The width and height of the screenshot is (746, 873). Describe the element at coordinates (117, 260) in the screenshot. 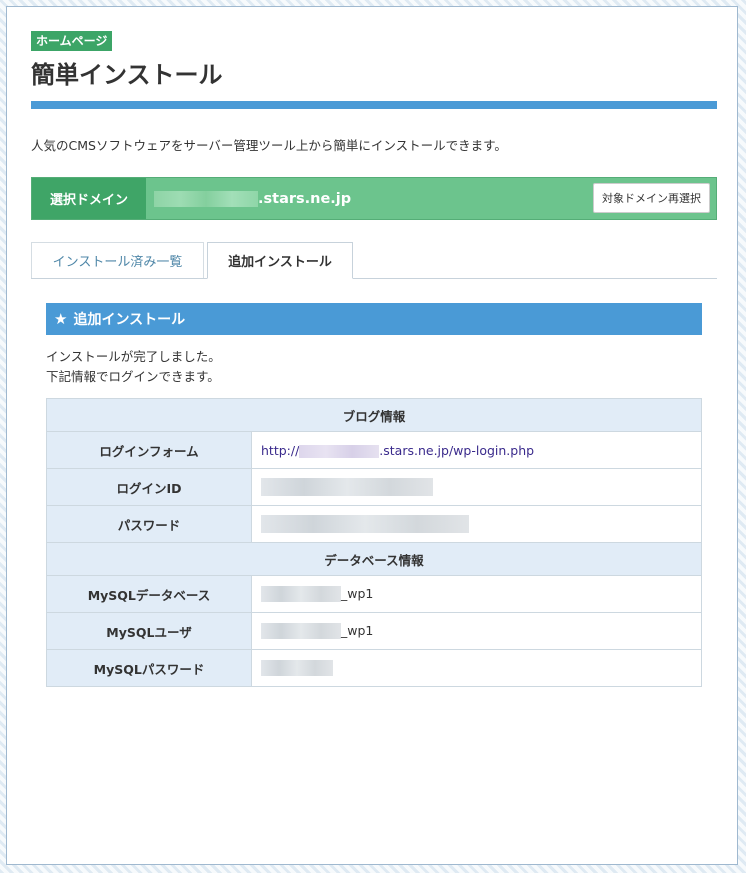

I see `tab-installed-list: インストール済み一覧` at that location.